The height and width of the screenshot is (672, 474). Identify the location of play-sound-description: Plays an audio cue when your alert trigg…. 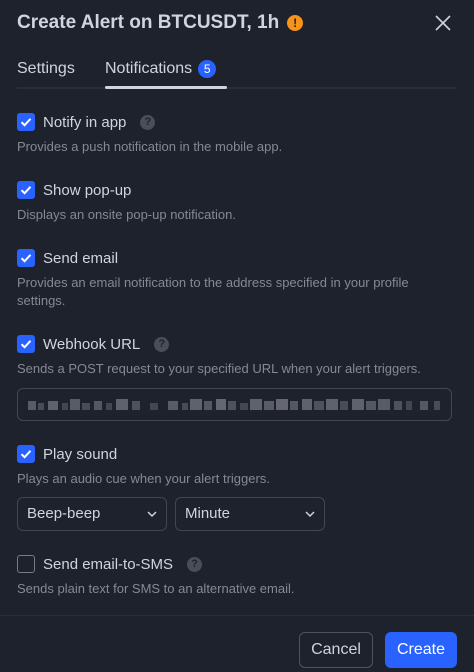
(143, 478).